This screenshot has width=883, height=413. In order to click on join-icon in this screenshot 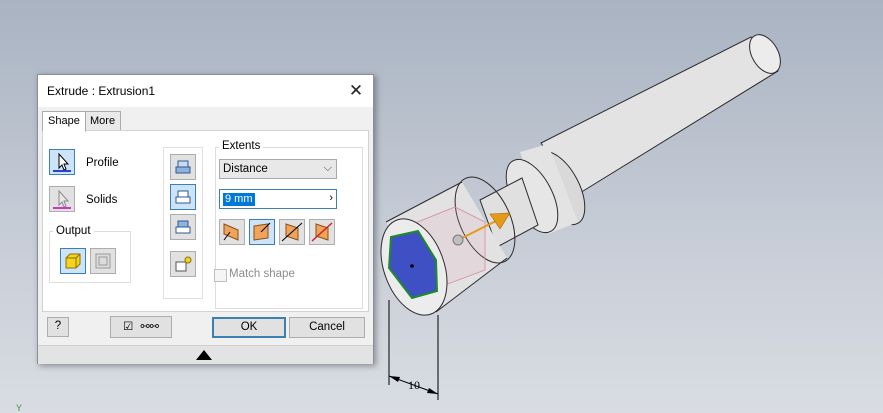, I will do `click(183, 167)`.